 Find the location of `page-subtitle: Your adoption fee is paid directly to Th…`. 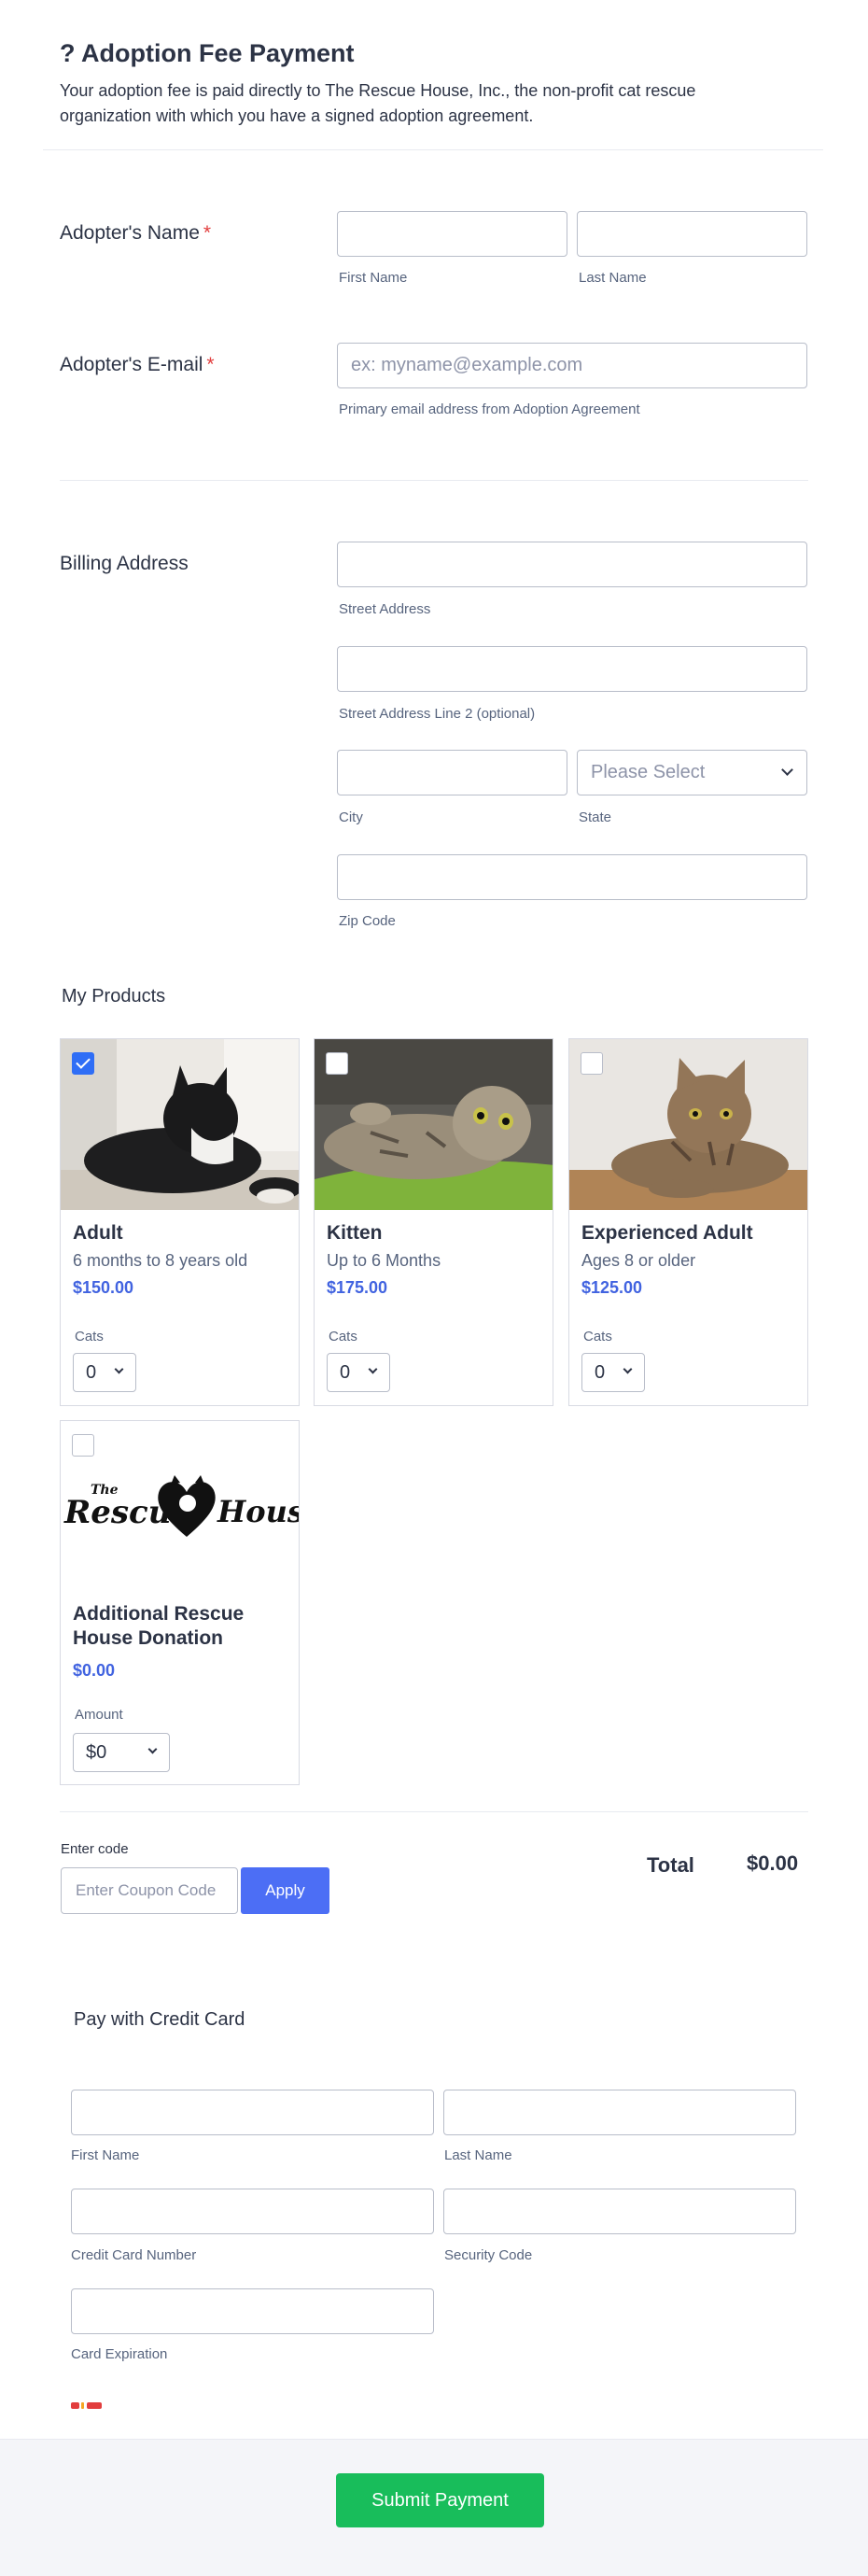

page-subtitle: Your adoption fee is paid directly to Th… is located at coordinates (378, 103).